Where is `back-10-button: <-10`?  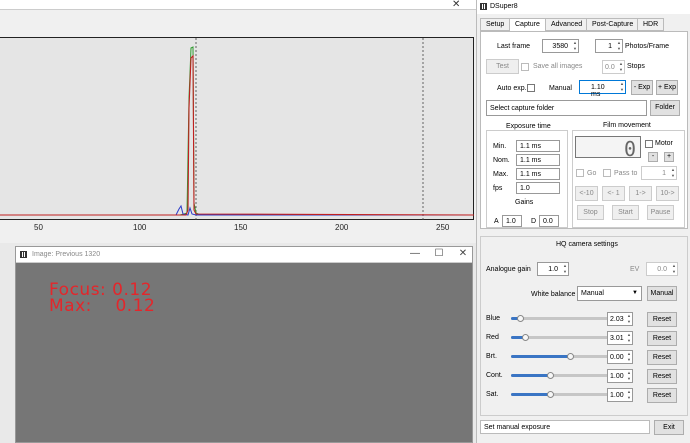
back-10-button: <-10 is located at coordinates (586, 193).